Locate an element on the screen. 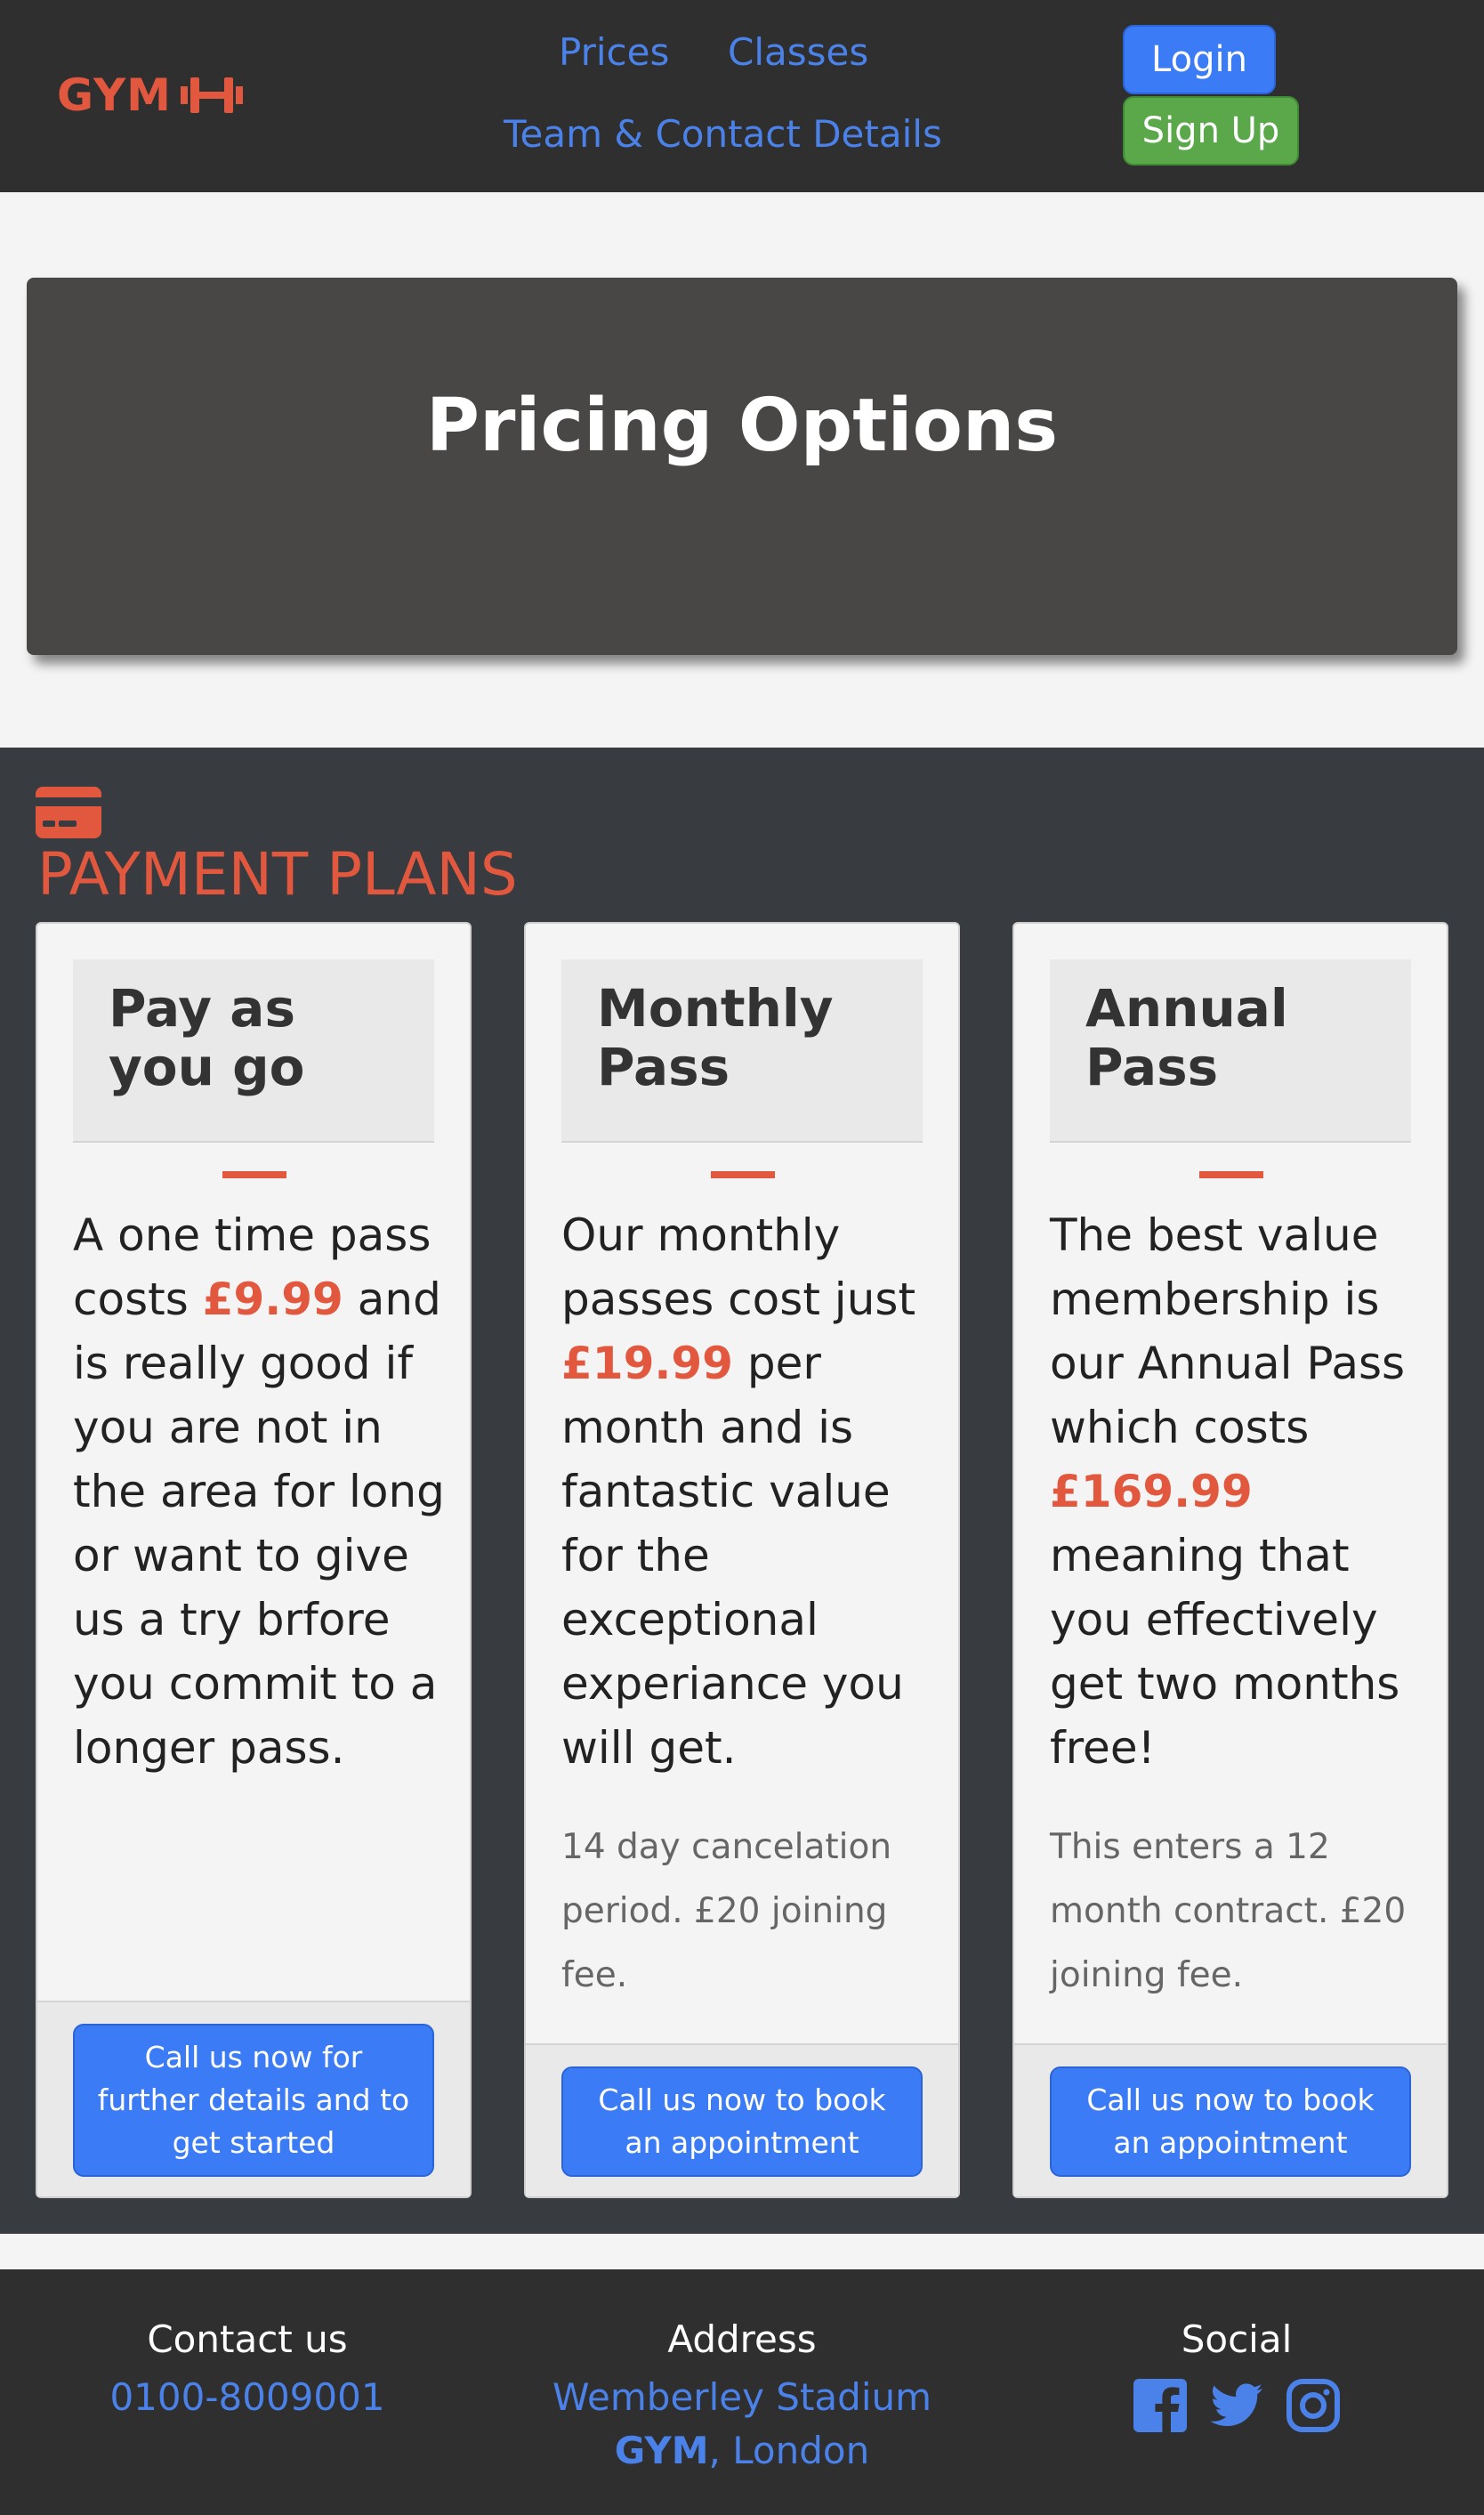 The image size is (1484, 2515). instagram-icon is located at coordinates (1313, 2405).